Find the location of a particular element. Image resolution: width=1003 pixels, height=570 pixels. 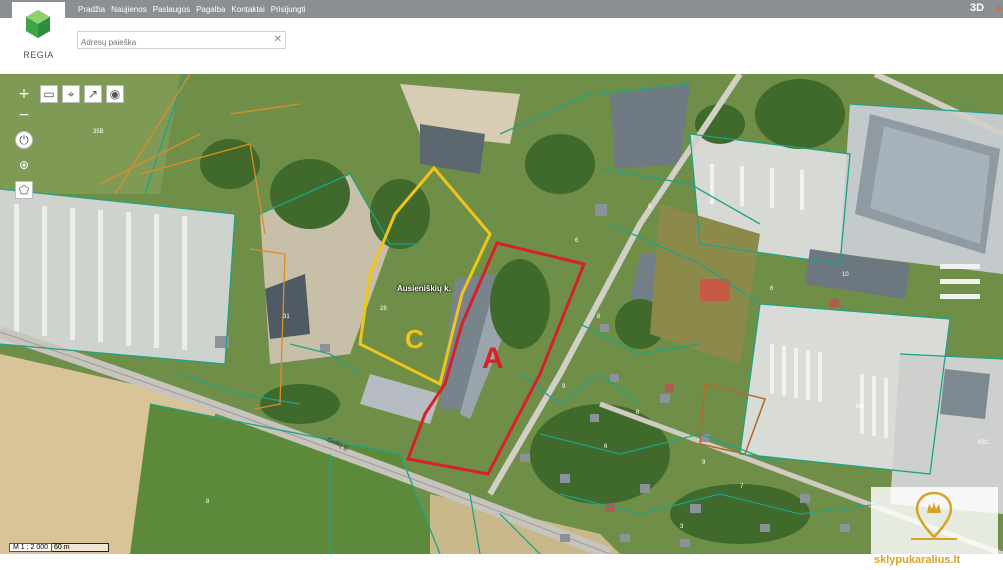

watermark-text: sklypukaralius.lt is located at coordinates (917, 560).